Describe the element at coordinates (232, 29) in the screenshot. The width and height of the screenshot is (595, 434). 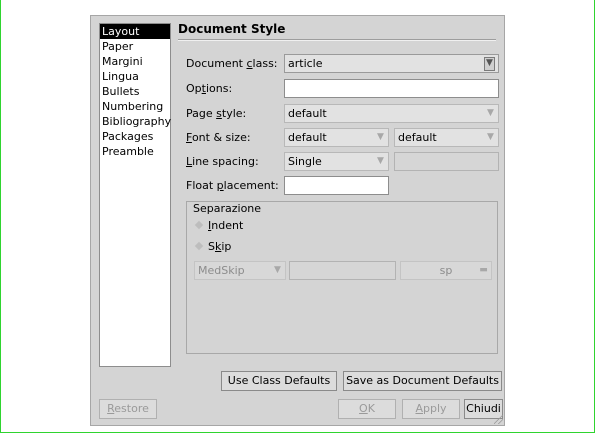
I see `section-title: Document Style` at that location.